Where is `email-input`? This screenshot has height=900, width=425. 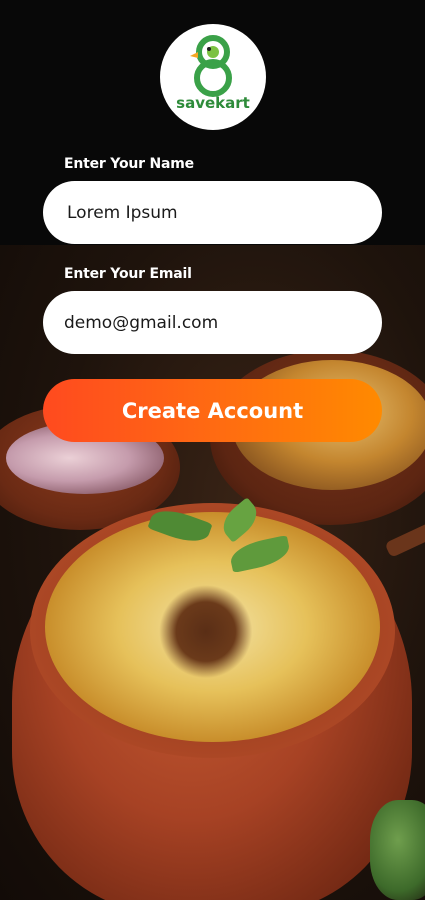
email-input is located at coordinates (214, 322).